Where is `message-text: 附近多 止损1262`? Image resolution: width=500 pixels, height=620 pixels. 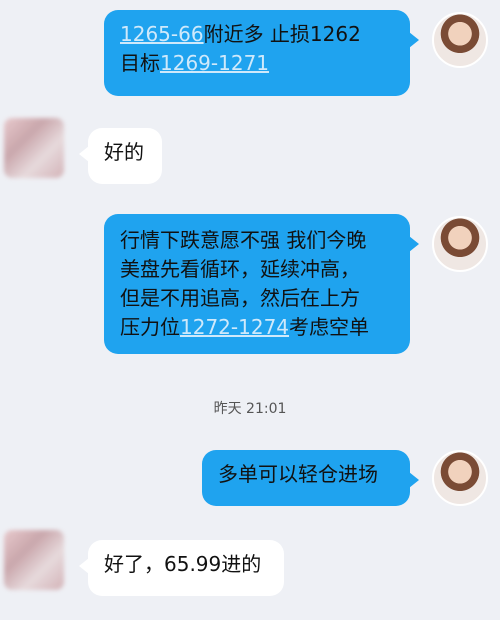
message-text: 附近多 止损1262 is located at coordinates (282, 34).